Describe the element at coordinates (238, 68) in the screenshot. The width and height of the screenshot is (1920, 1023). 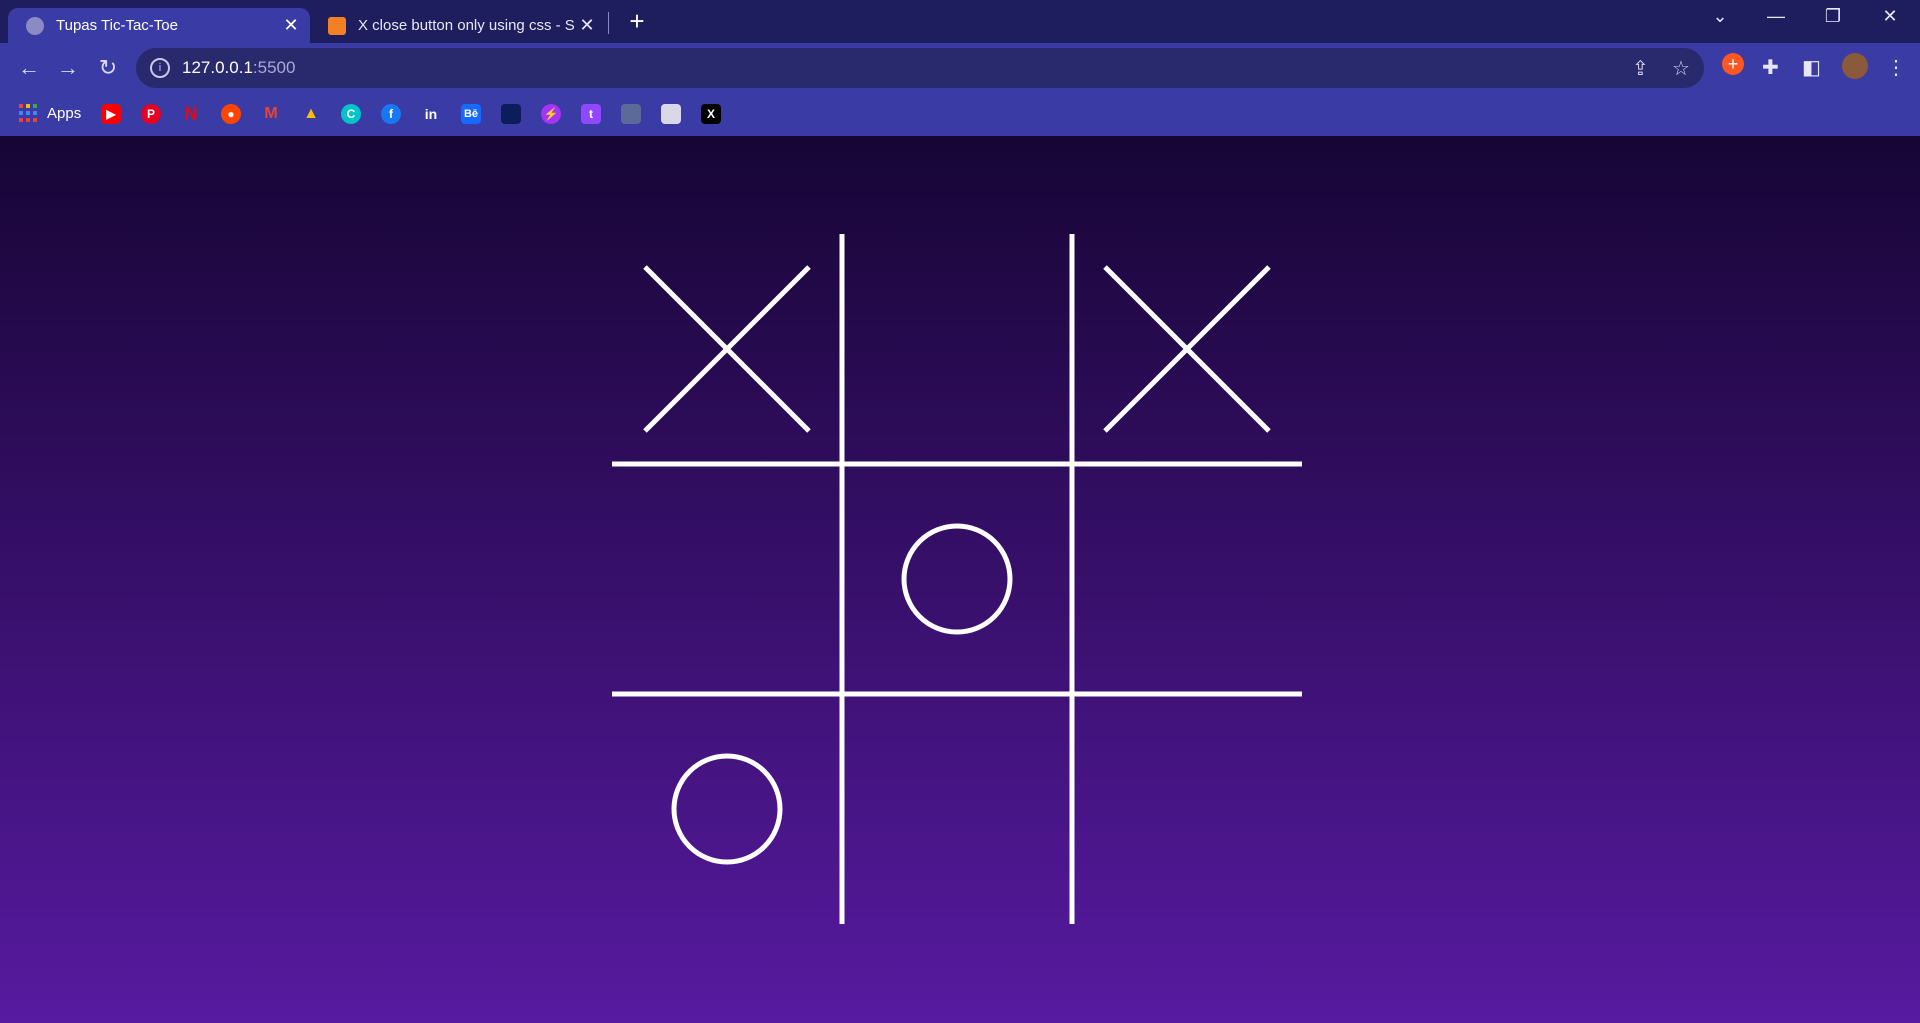
I see `url-text: 127.0.0.1:5500` at that location.